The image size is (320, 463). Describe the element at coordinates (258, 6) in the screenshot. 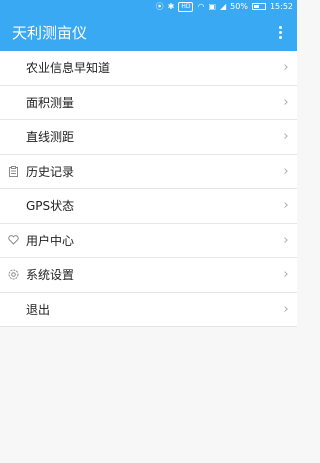

I see `battery-icon` at that location.